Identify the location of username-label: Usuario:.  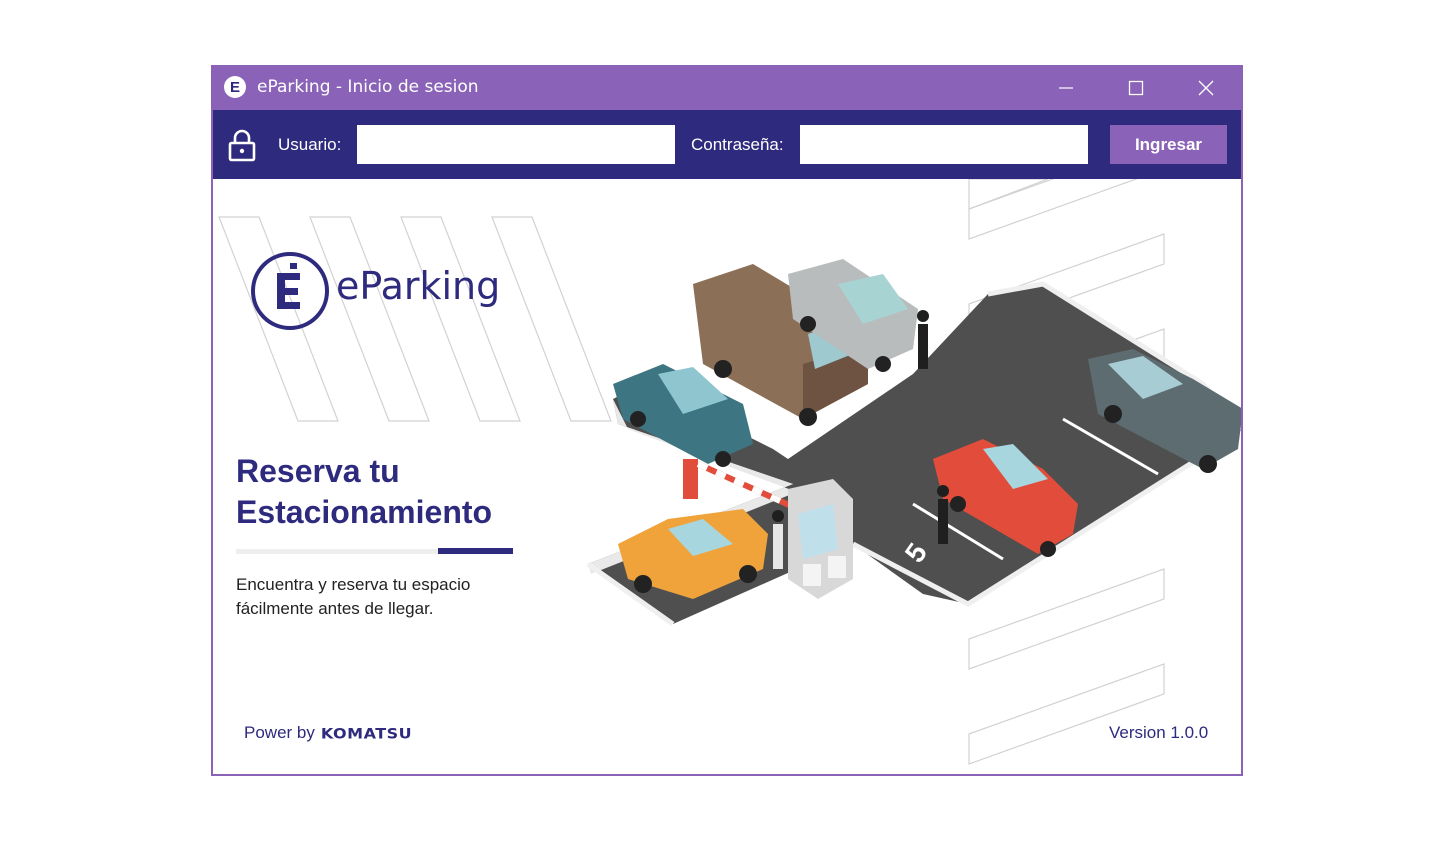
(310, 144).